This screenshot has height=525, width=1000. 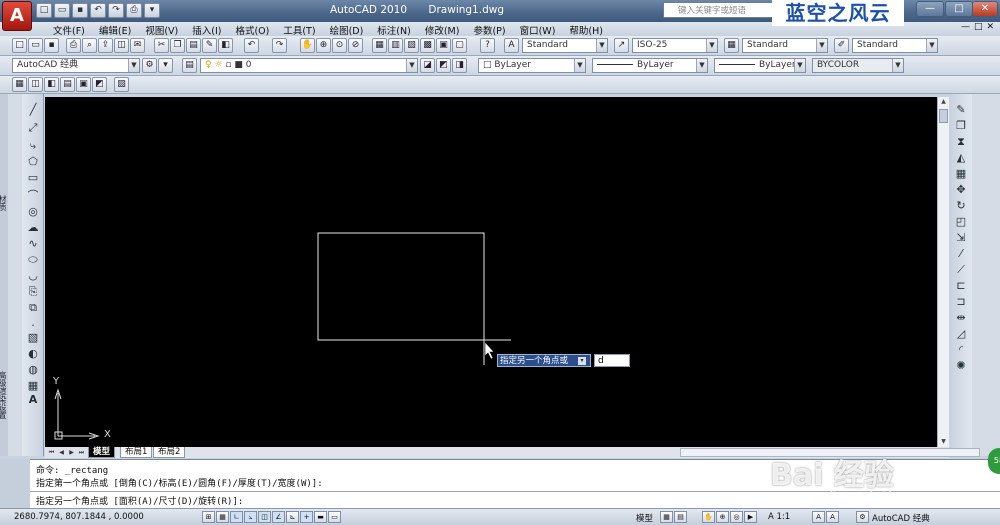 What do you see at coordinates (621, 45) in the screenshot?
I see `dim-style-icon: ↗` at bounding box center [621, 45].